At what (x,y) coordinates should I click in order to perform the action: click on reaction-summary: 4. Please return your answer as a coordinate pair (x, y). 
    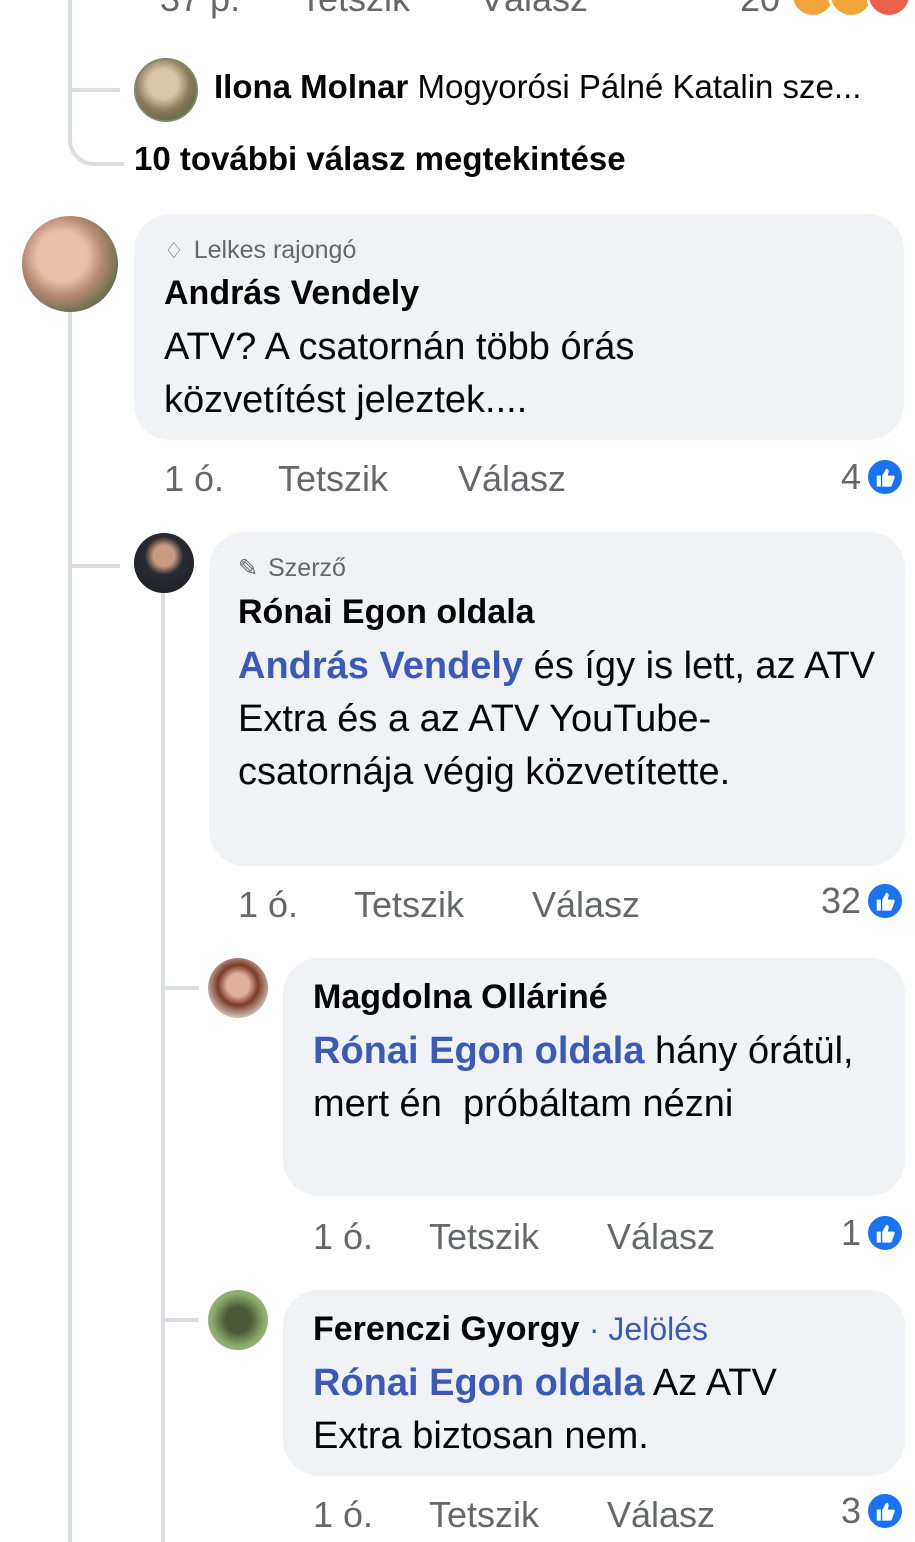
    Looking at the image, I should click on (873, 477).